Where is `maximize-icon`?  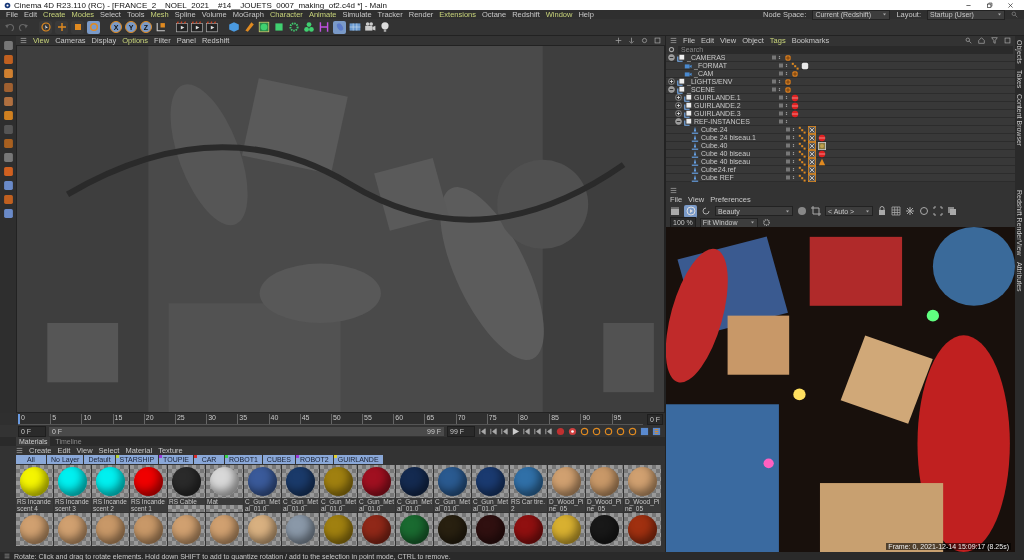 maximize-icon is located at coordinates (657, 40).